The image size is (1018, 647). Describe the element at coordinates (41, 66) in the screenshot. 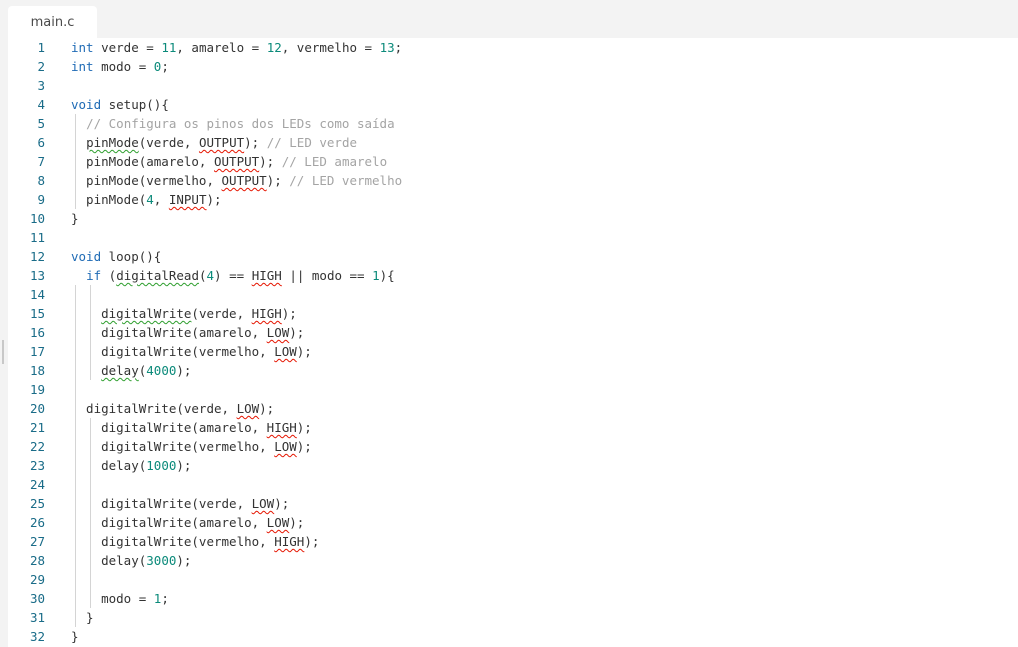

I see `line-number: 2` at that location.